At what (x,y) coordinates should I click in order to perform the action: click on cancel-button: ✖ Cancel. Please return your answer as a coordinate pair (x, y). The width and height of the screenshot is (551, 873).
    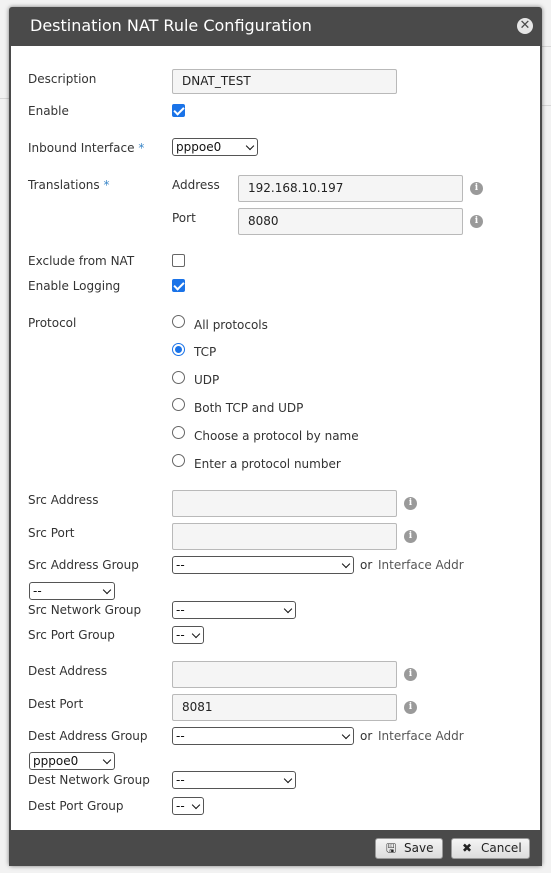
    Looking at the image, I should click on (490, 848).